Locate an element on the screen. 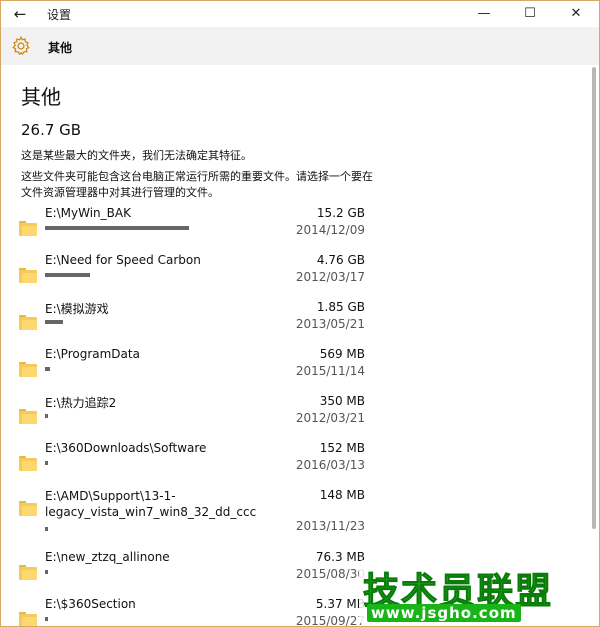 This screenshot has width=600, height=627. watermark-url: www.jsgho.com is located at coordinates (444, 613).